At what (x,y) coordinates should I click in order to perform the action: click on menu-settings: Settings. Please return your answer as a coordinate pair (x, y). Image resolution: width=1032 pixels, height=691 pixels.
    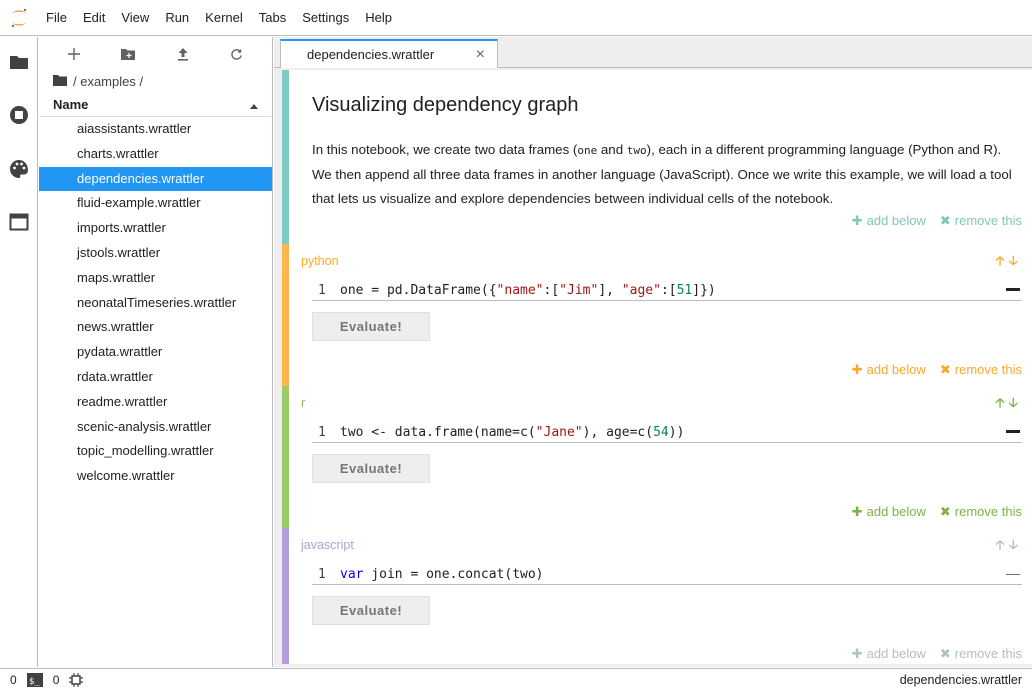
    Looking at the image, I should click on (325, 18).